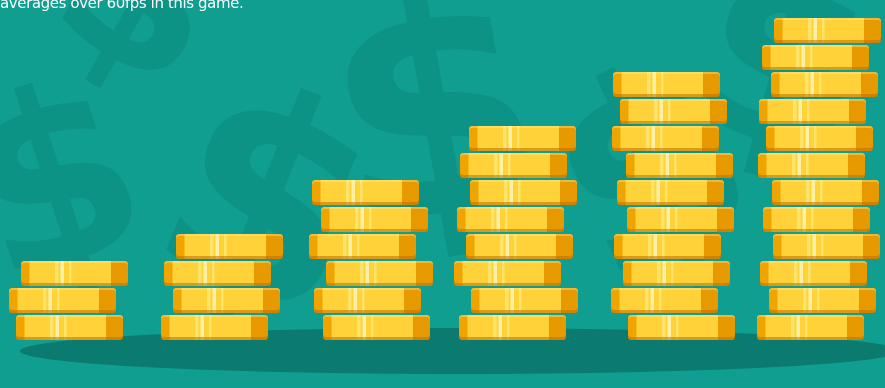 The image size is (885, 388). What do you see at coordinates (452, 351) in the screenshot?
I see `ground-shadow` at bounding box center [452, 351].